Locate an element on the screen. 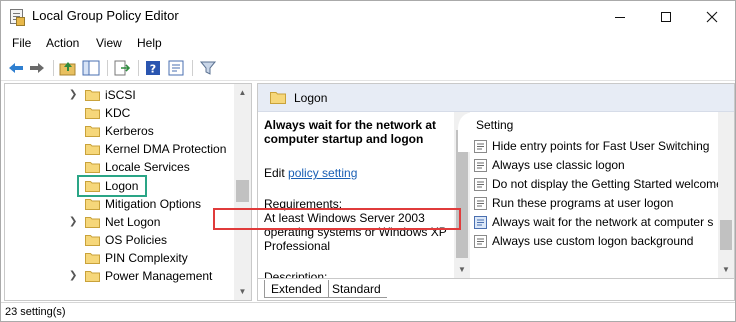  minimize-icon is located at coordinates (620, 17).